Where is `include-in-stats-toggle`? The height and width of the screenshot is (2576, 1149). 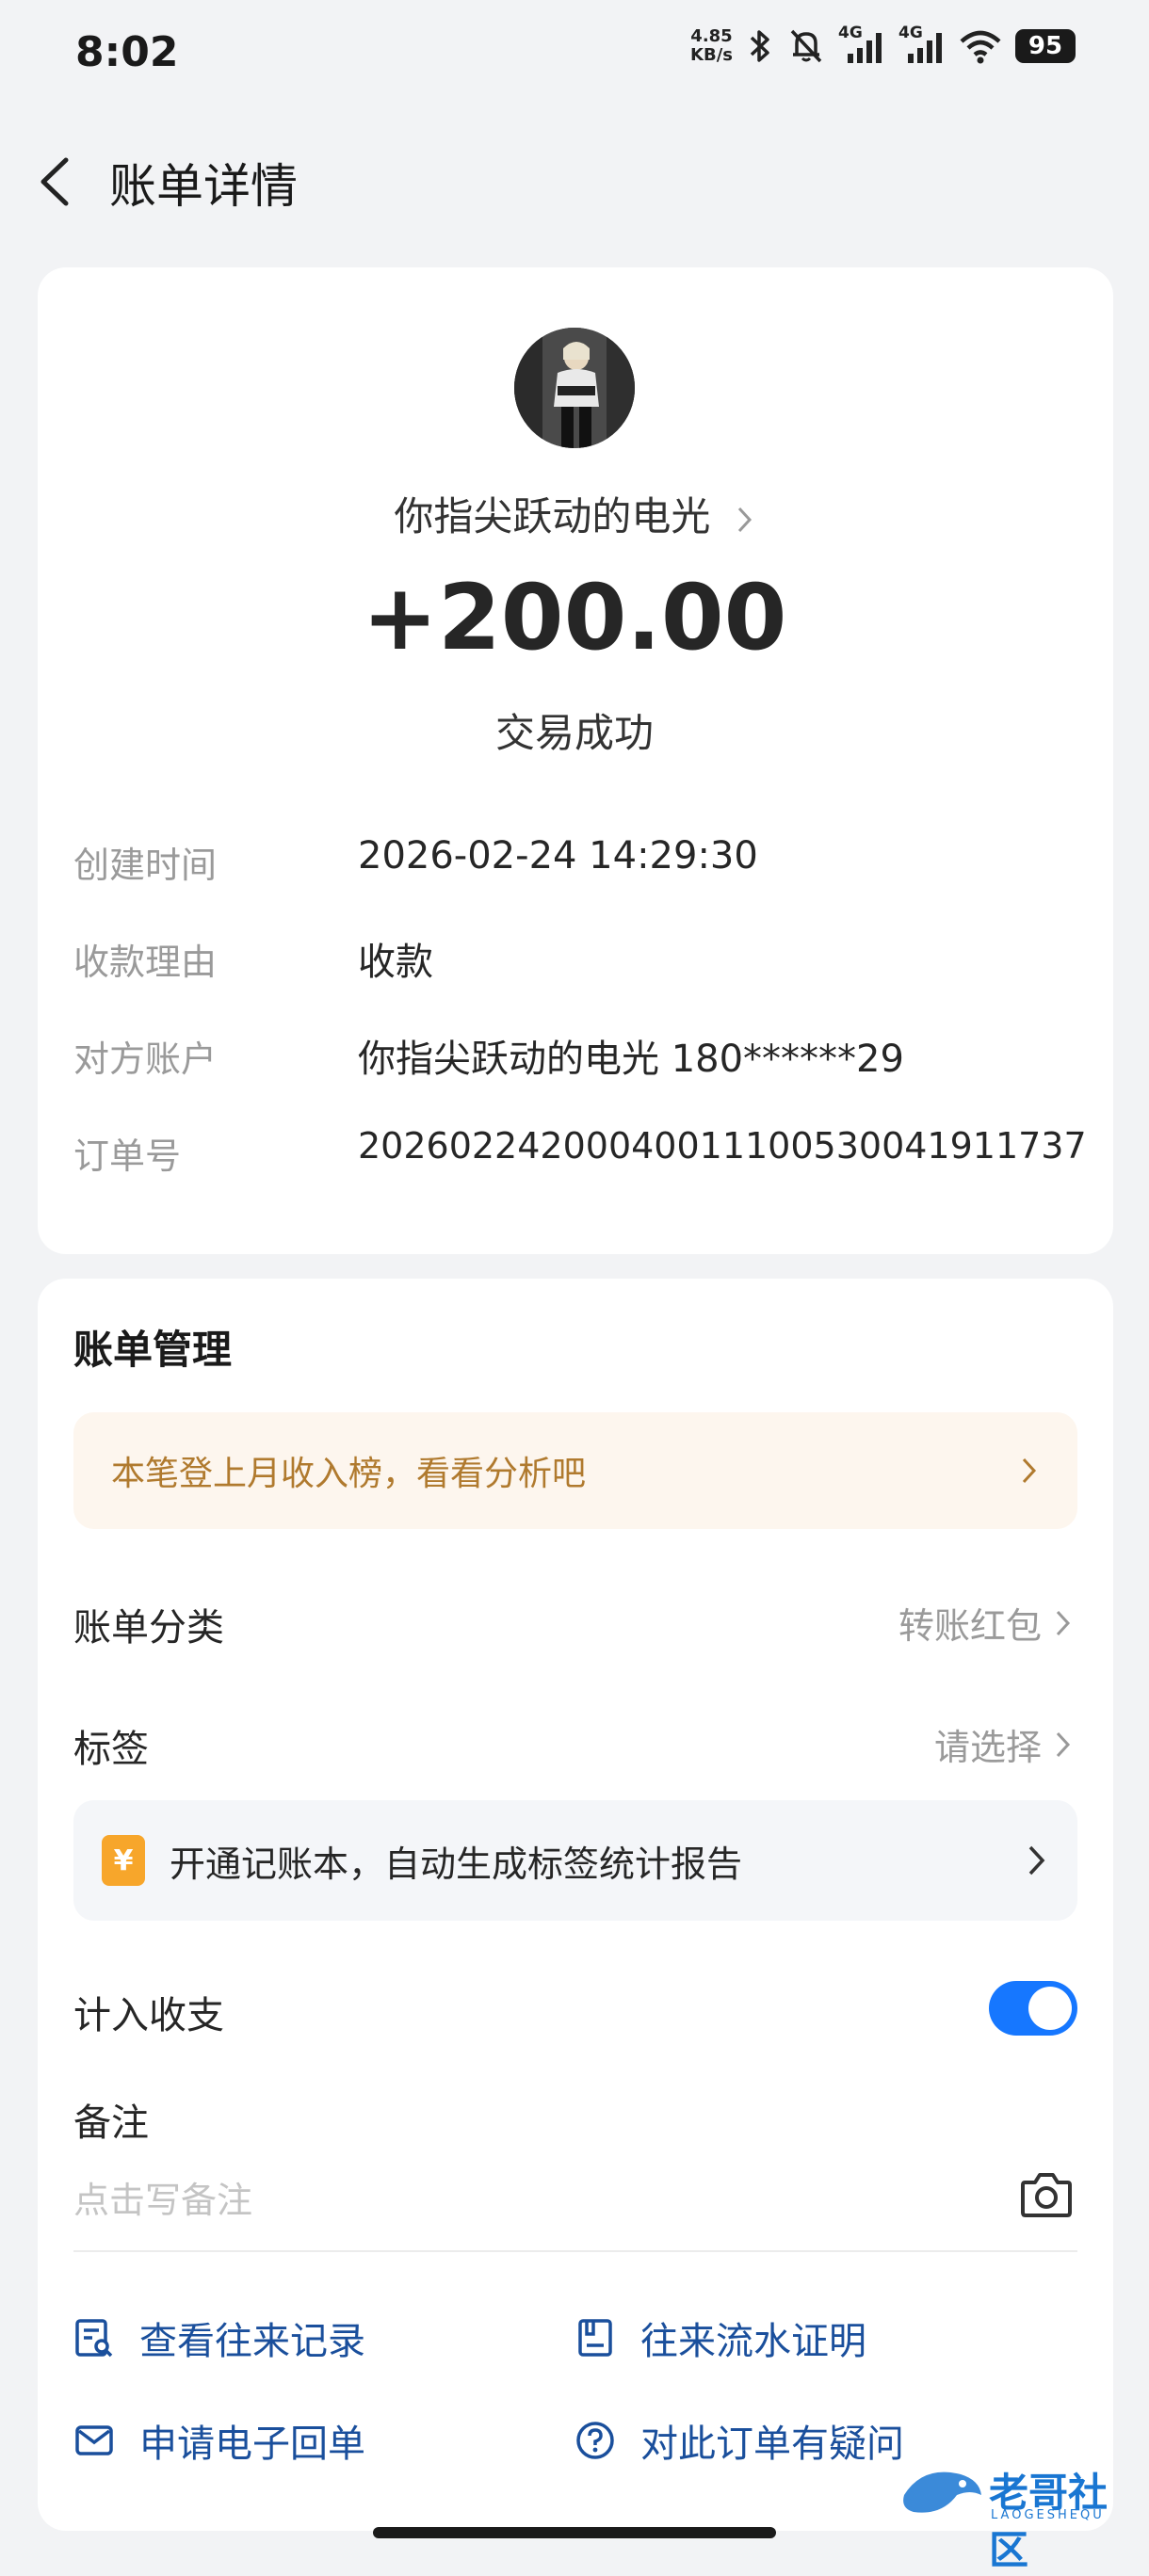
include-in-stats-toggle is located at coordinates (1033, 2008).